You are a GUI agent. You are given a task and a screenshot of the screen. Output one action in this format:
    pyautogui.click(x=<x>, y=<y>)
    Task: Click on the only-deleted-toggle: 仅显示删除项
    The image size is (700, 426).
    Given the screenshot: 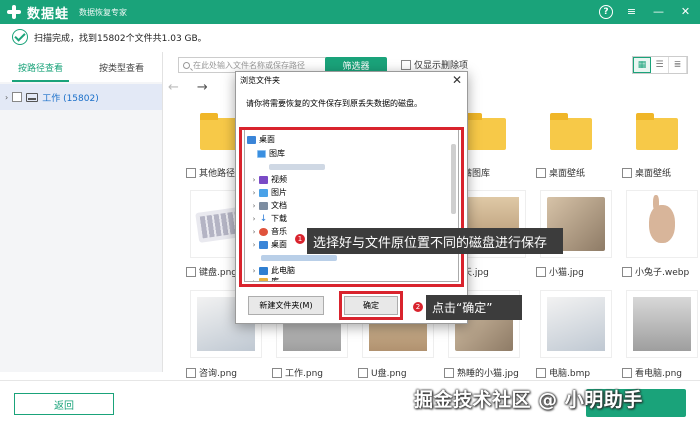 What is the action you would take?
    pyautogui.click(x=434, y=64)
    